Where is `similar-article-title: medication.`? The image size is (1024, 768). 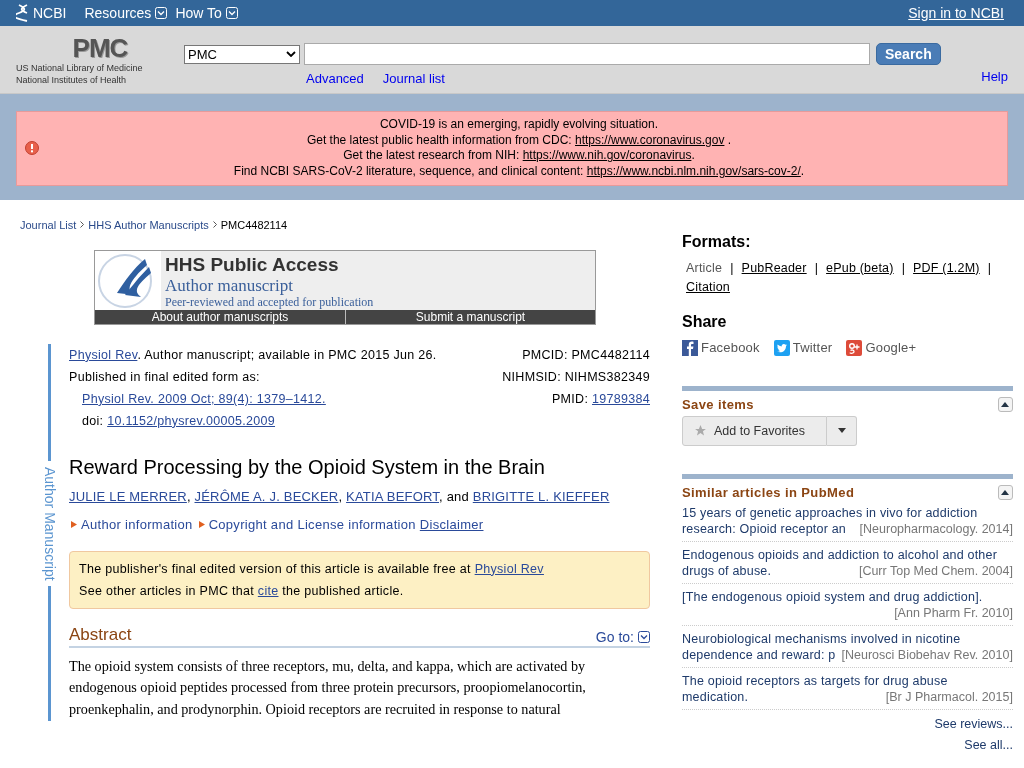
similar-article-title: medication. is located at coordinates (715, 696).